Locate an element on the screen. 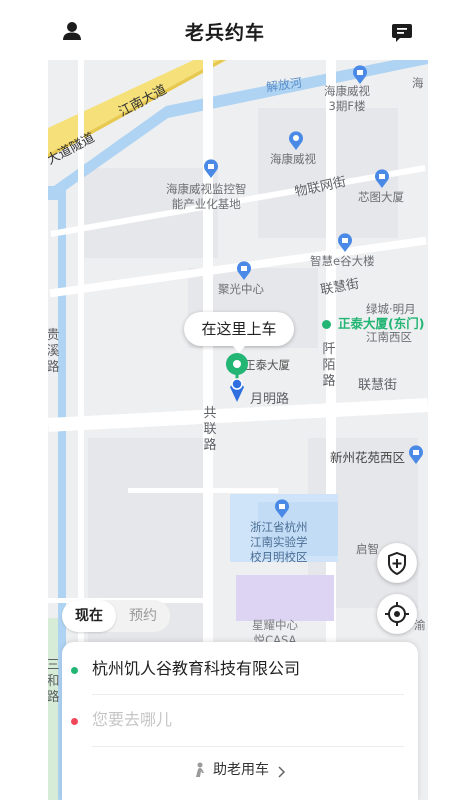 The image size is (450, 800). map-label-zhihui: 智慧e谷大楼 is located at coordinates (342, 261).